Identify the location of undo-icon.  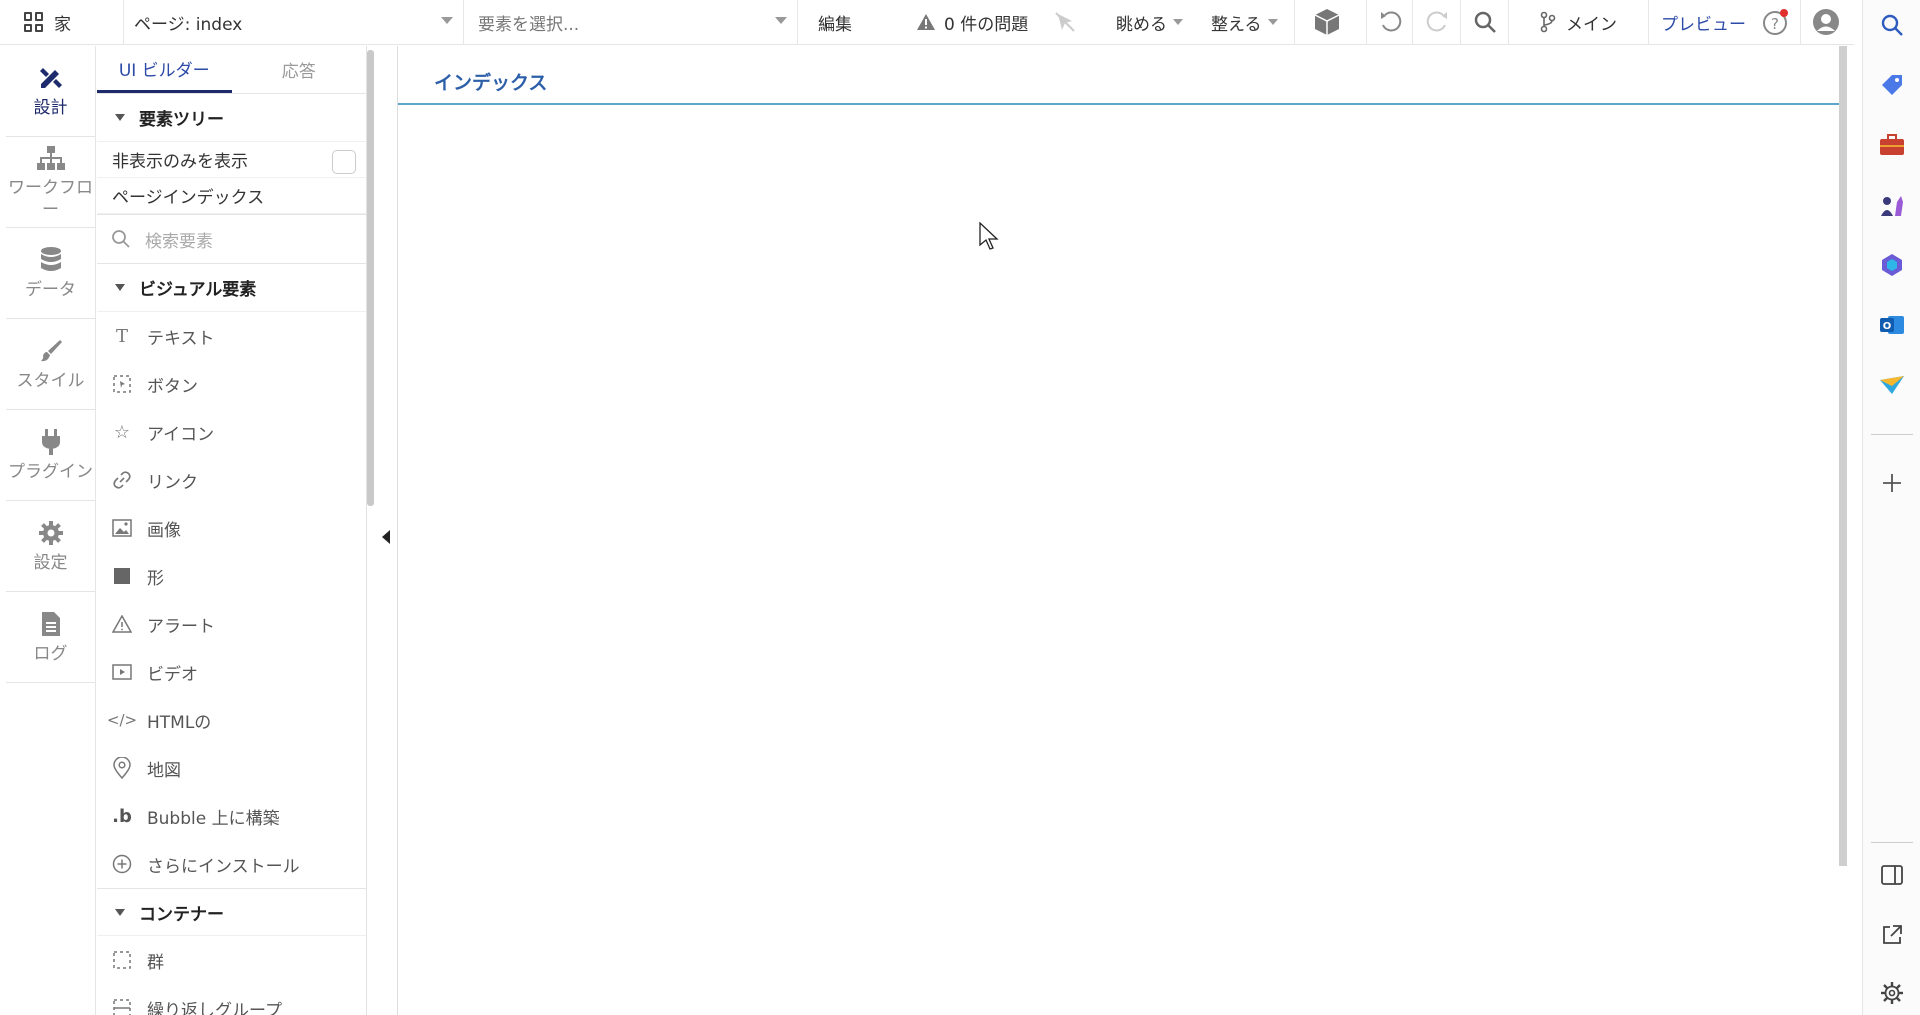
(1391, 21).